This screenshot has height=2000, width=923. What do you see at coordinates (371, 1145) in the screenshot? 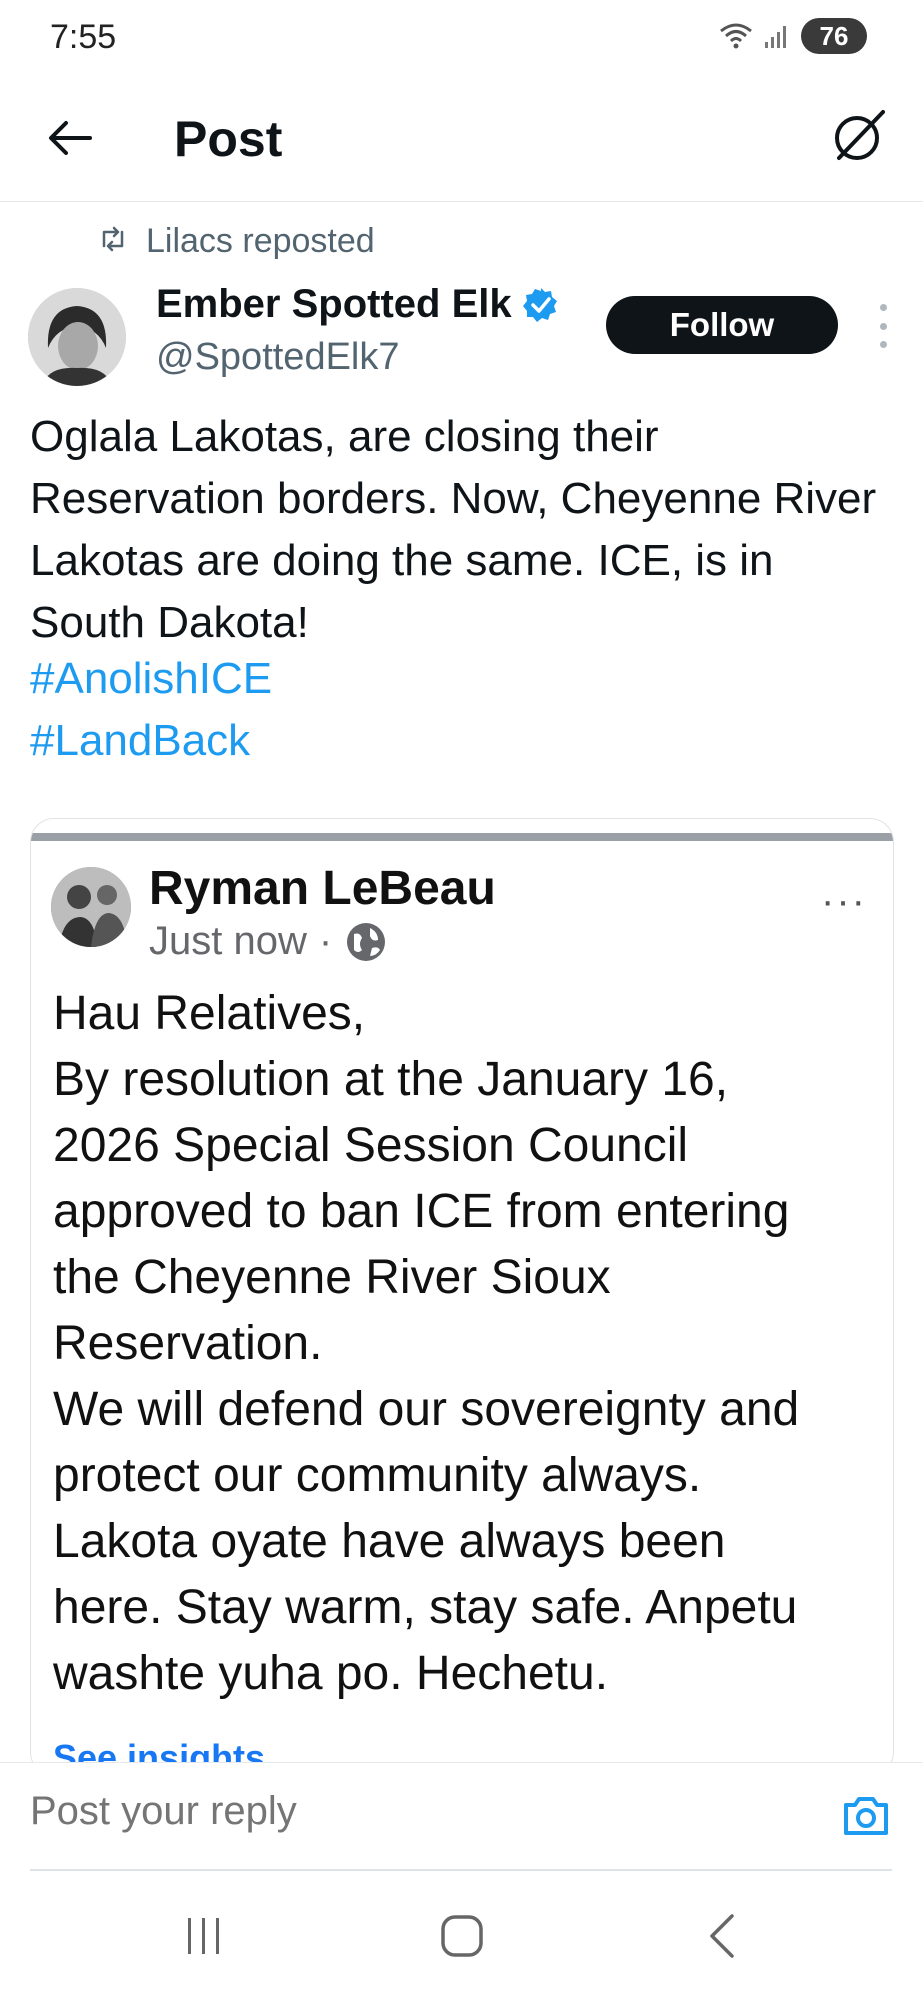
I see `embedded-text-line: 2026 Special Session Council` at bounding box center [371, 1145].